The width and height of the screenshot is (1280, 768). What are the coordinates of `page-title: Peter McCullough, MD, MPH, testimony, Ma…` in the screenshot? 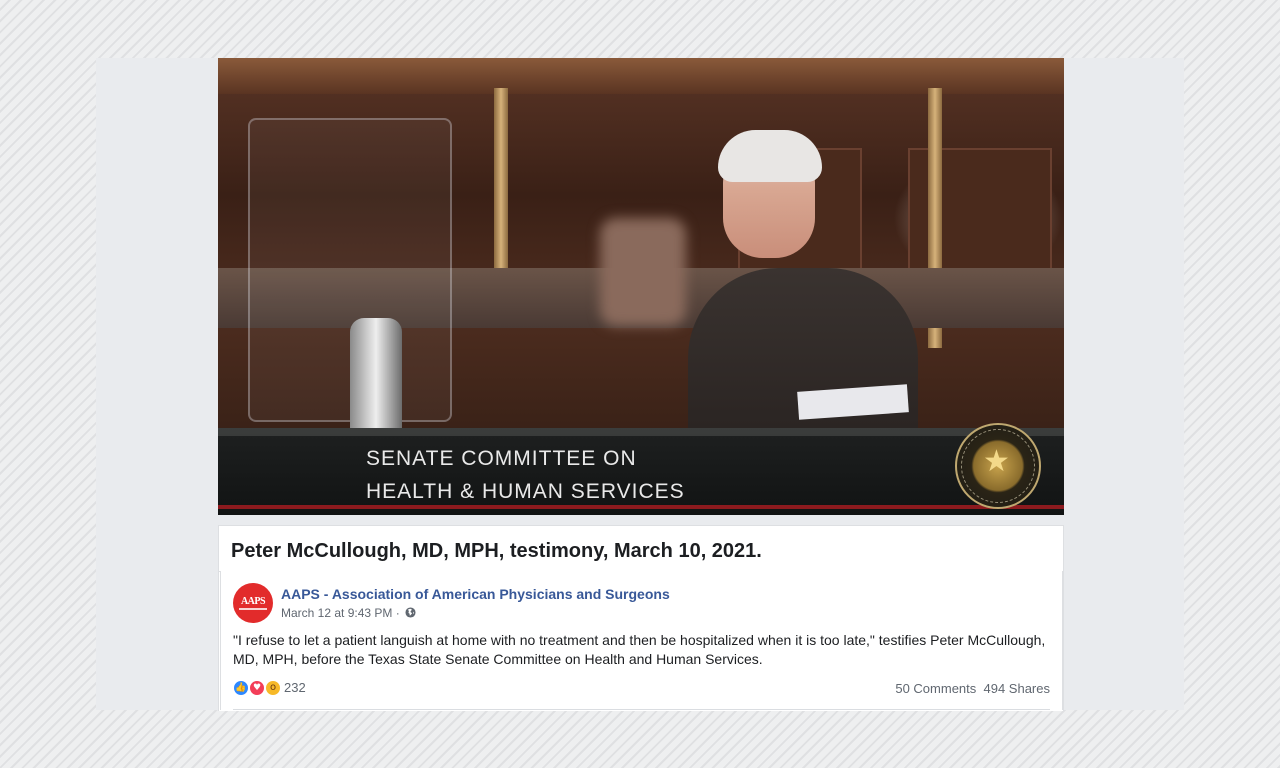 It's located at (496, 551).